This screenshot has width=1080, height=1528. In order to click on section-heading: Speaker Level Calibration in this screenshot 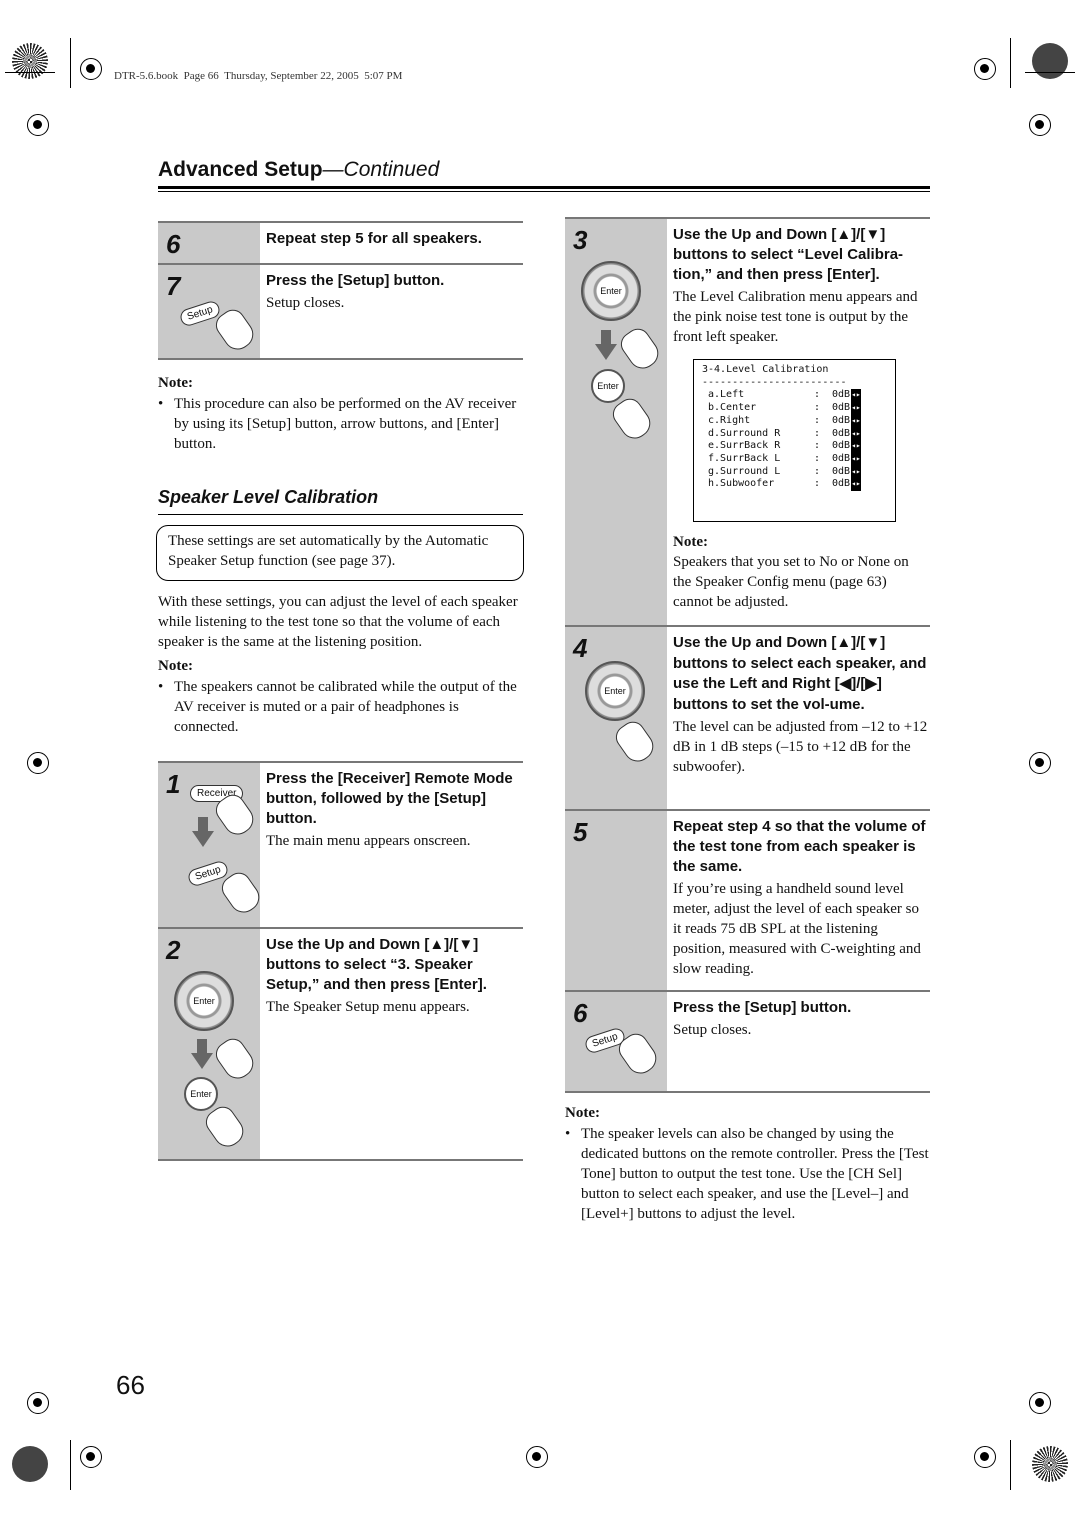, I will do `click(268, 497)`.